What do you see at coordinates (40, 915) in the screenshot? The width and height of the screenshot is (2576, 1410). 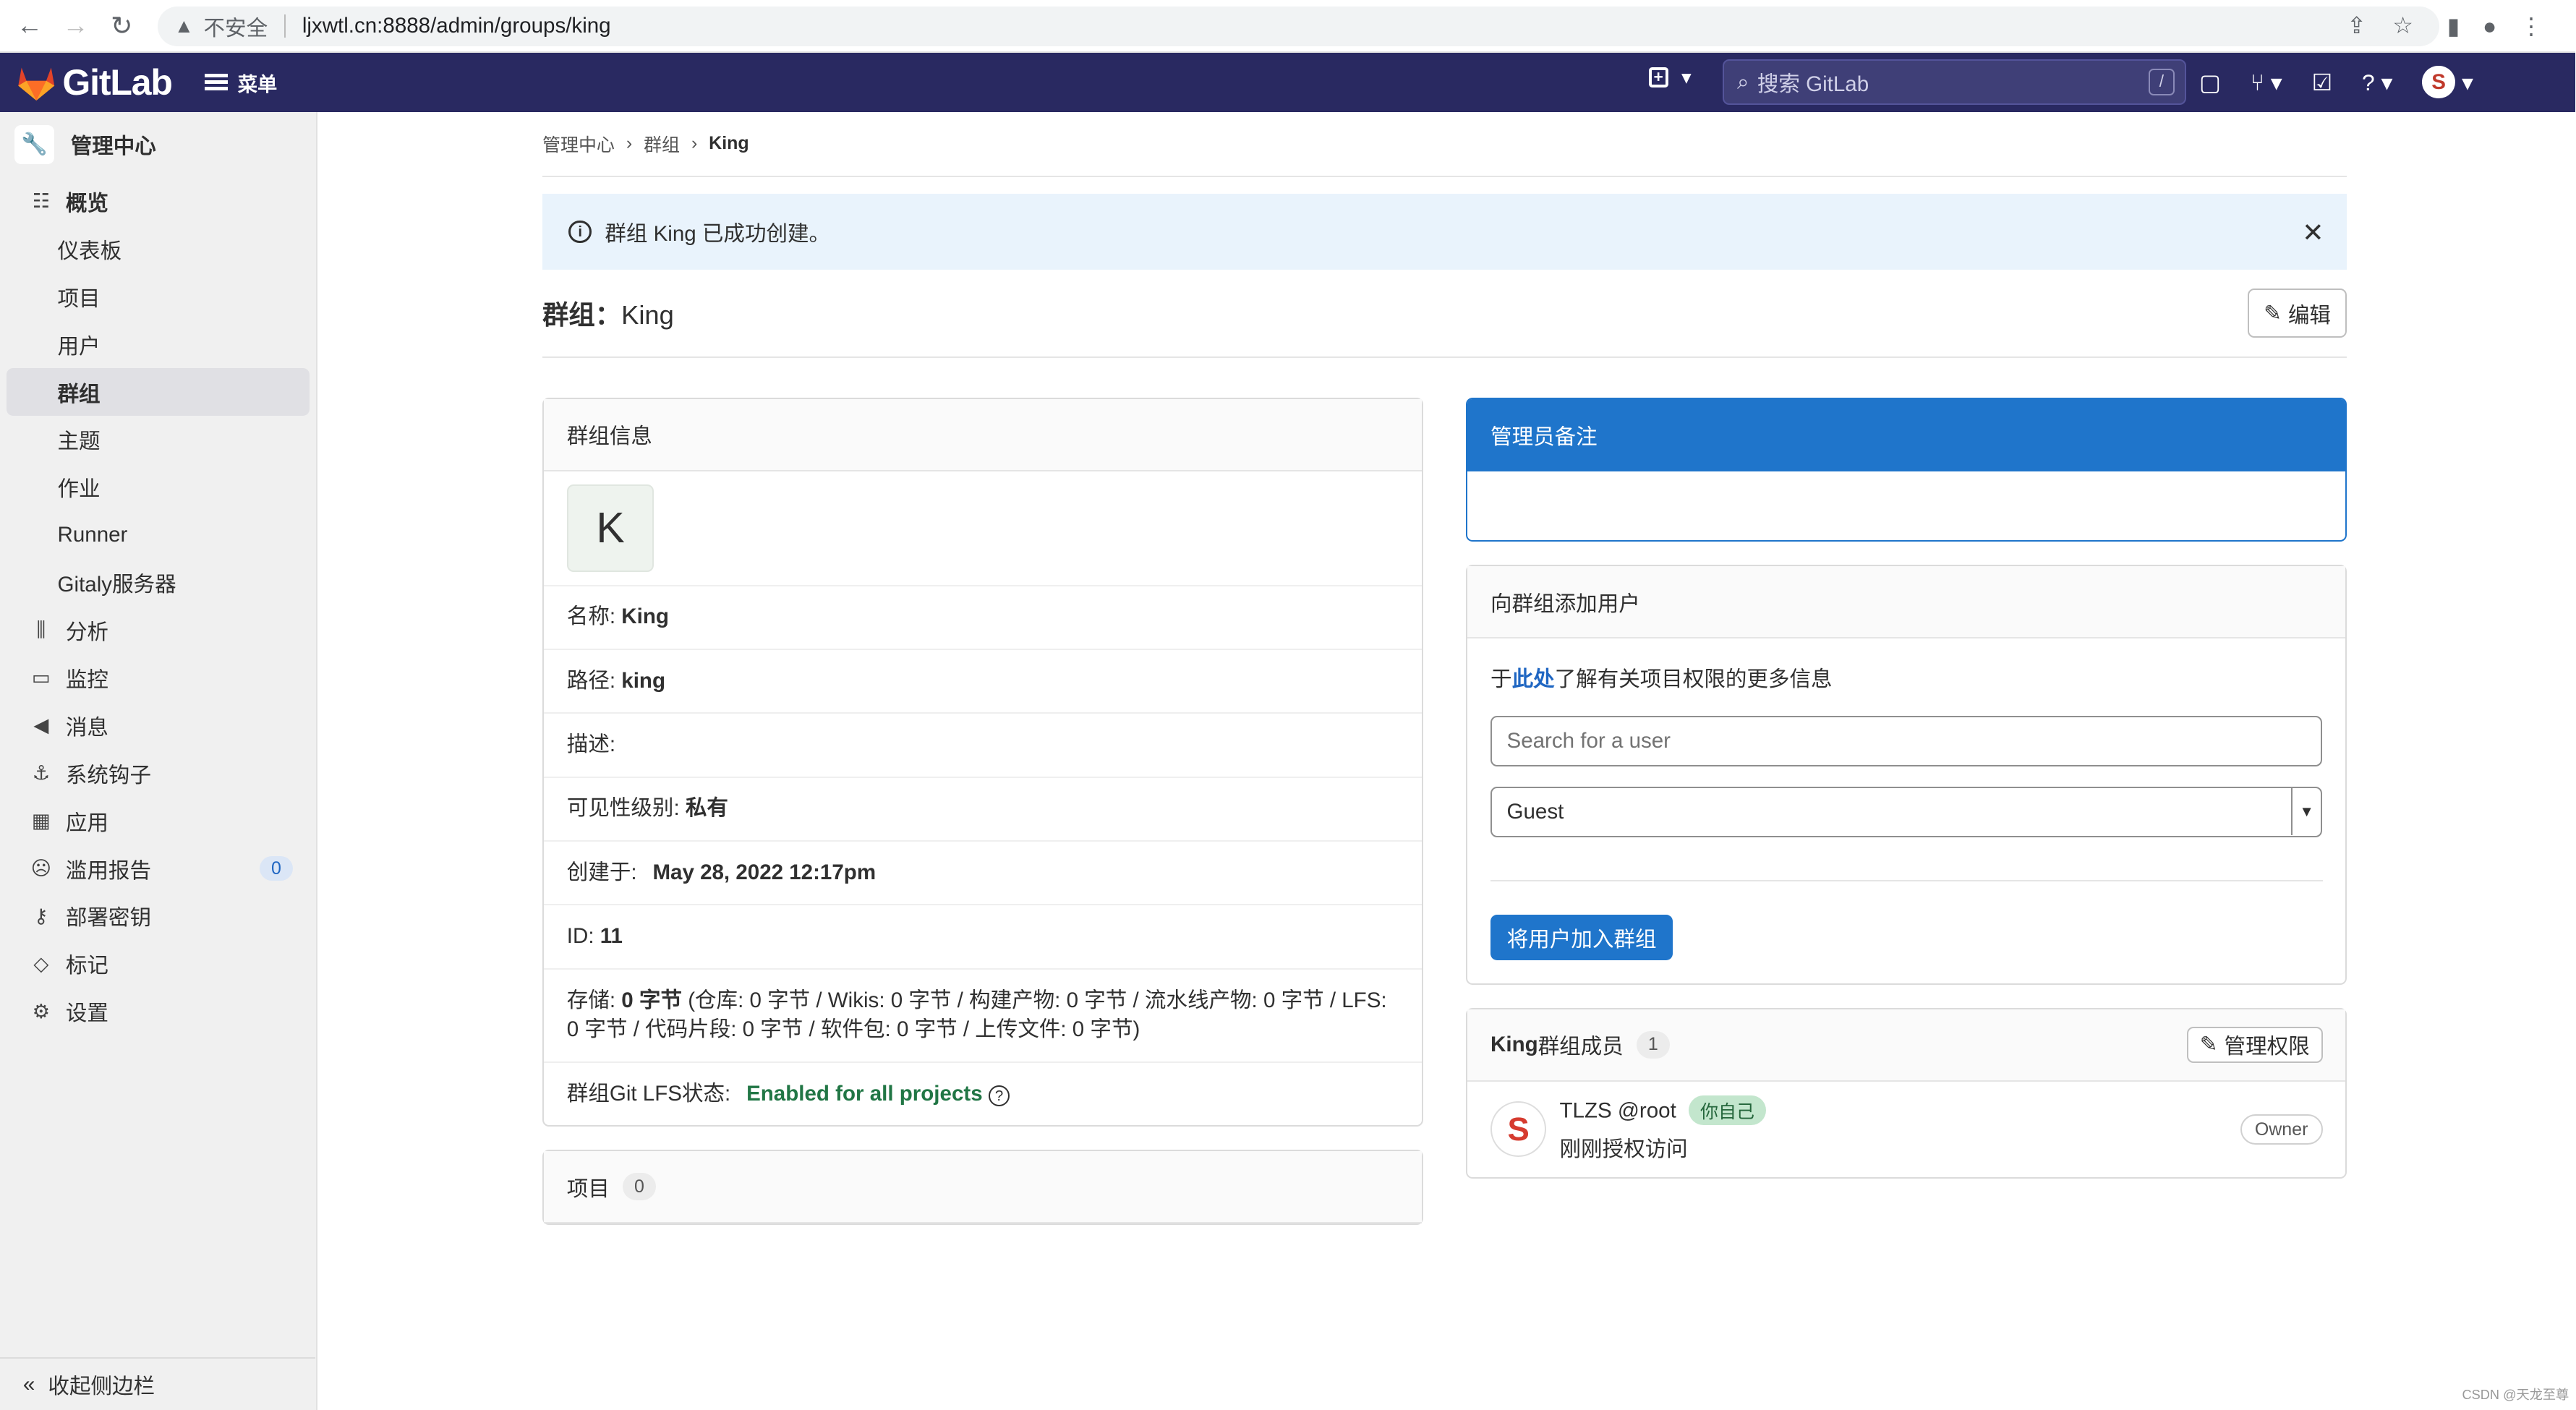 I see `key-icon: ⚷` at bounding box center [40, 915].